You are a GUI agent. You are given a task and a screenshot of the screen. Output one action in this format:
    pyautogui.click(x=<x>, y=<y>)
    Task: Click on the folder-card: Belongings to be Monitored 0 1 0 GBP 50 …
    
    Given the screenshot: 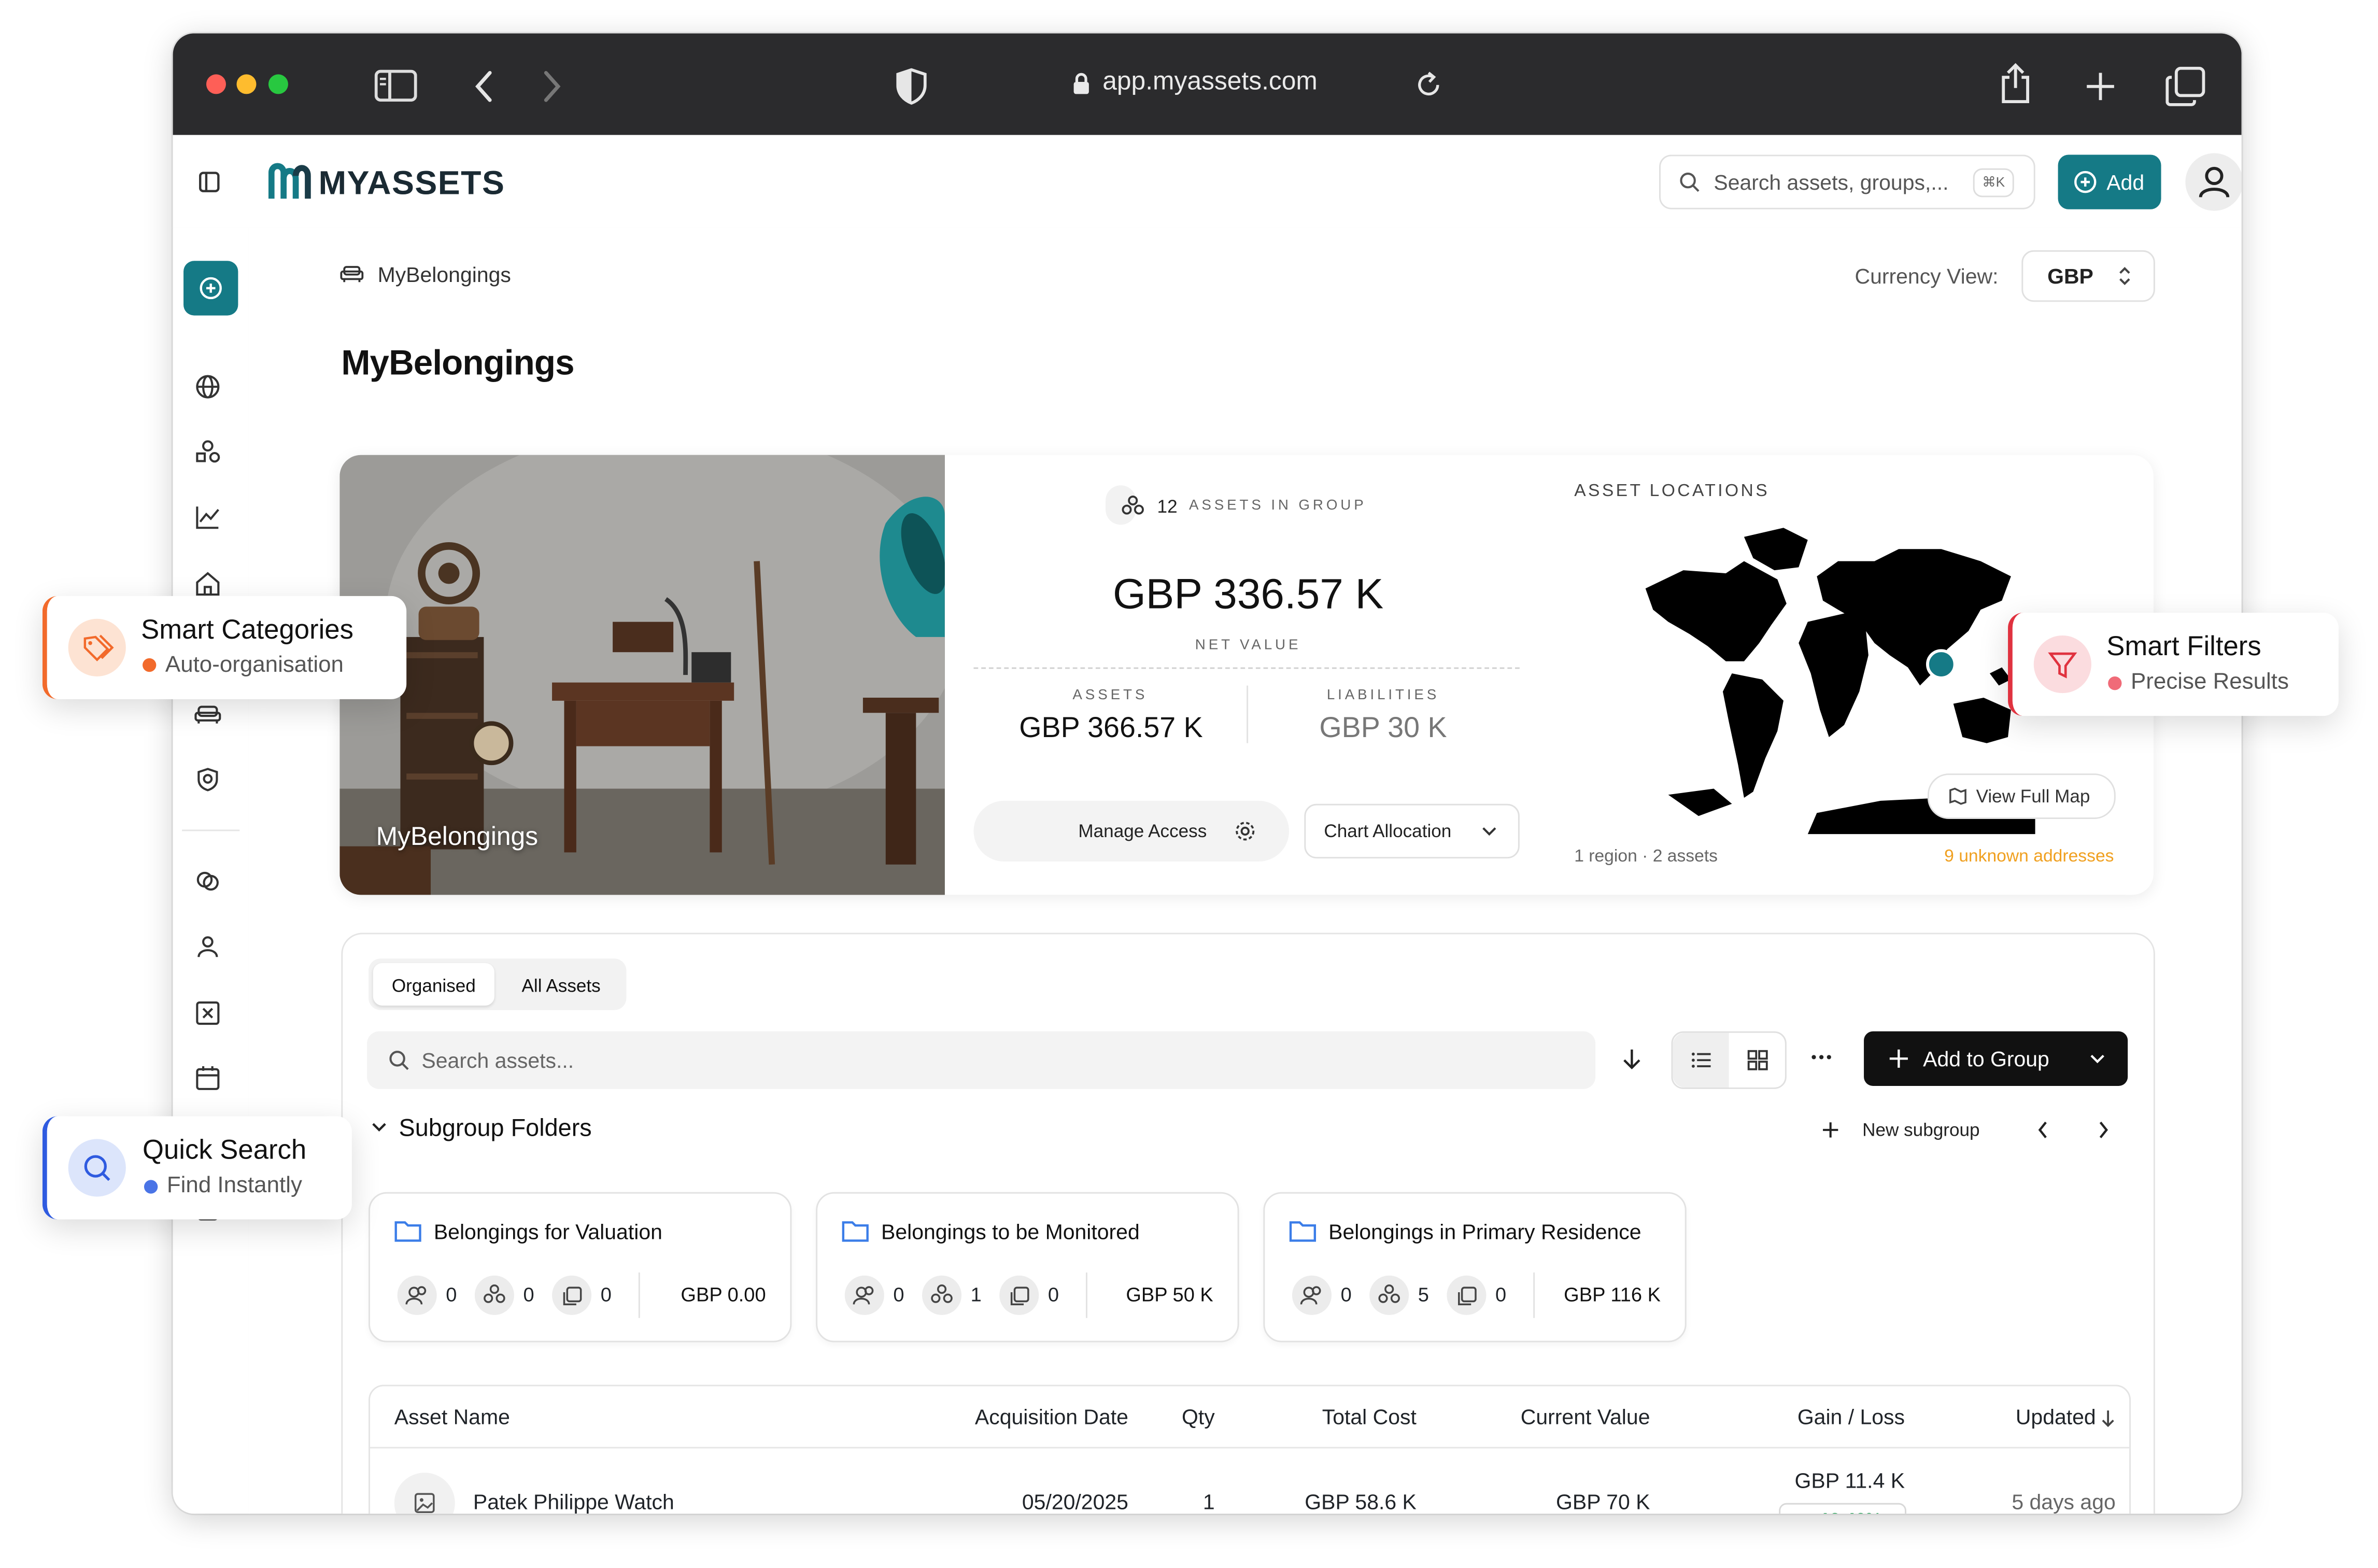 What is the action you would take?
    pyautogui.click(x=1027, y=1267)
    